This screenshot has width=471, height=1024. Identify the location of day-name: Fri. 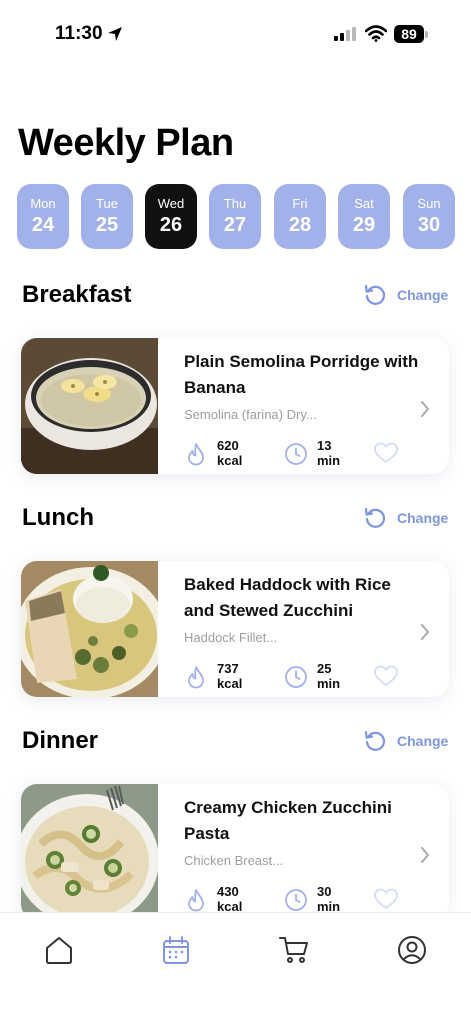
(300, 203).